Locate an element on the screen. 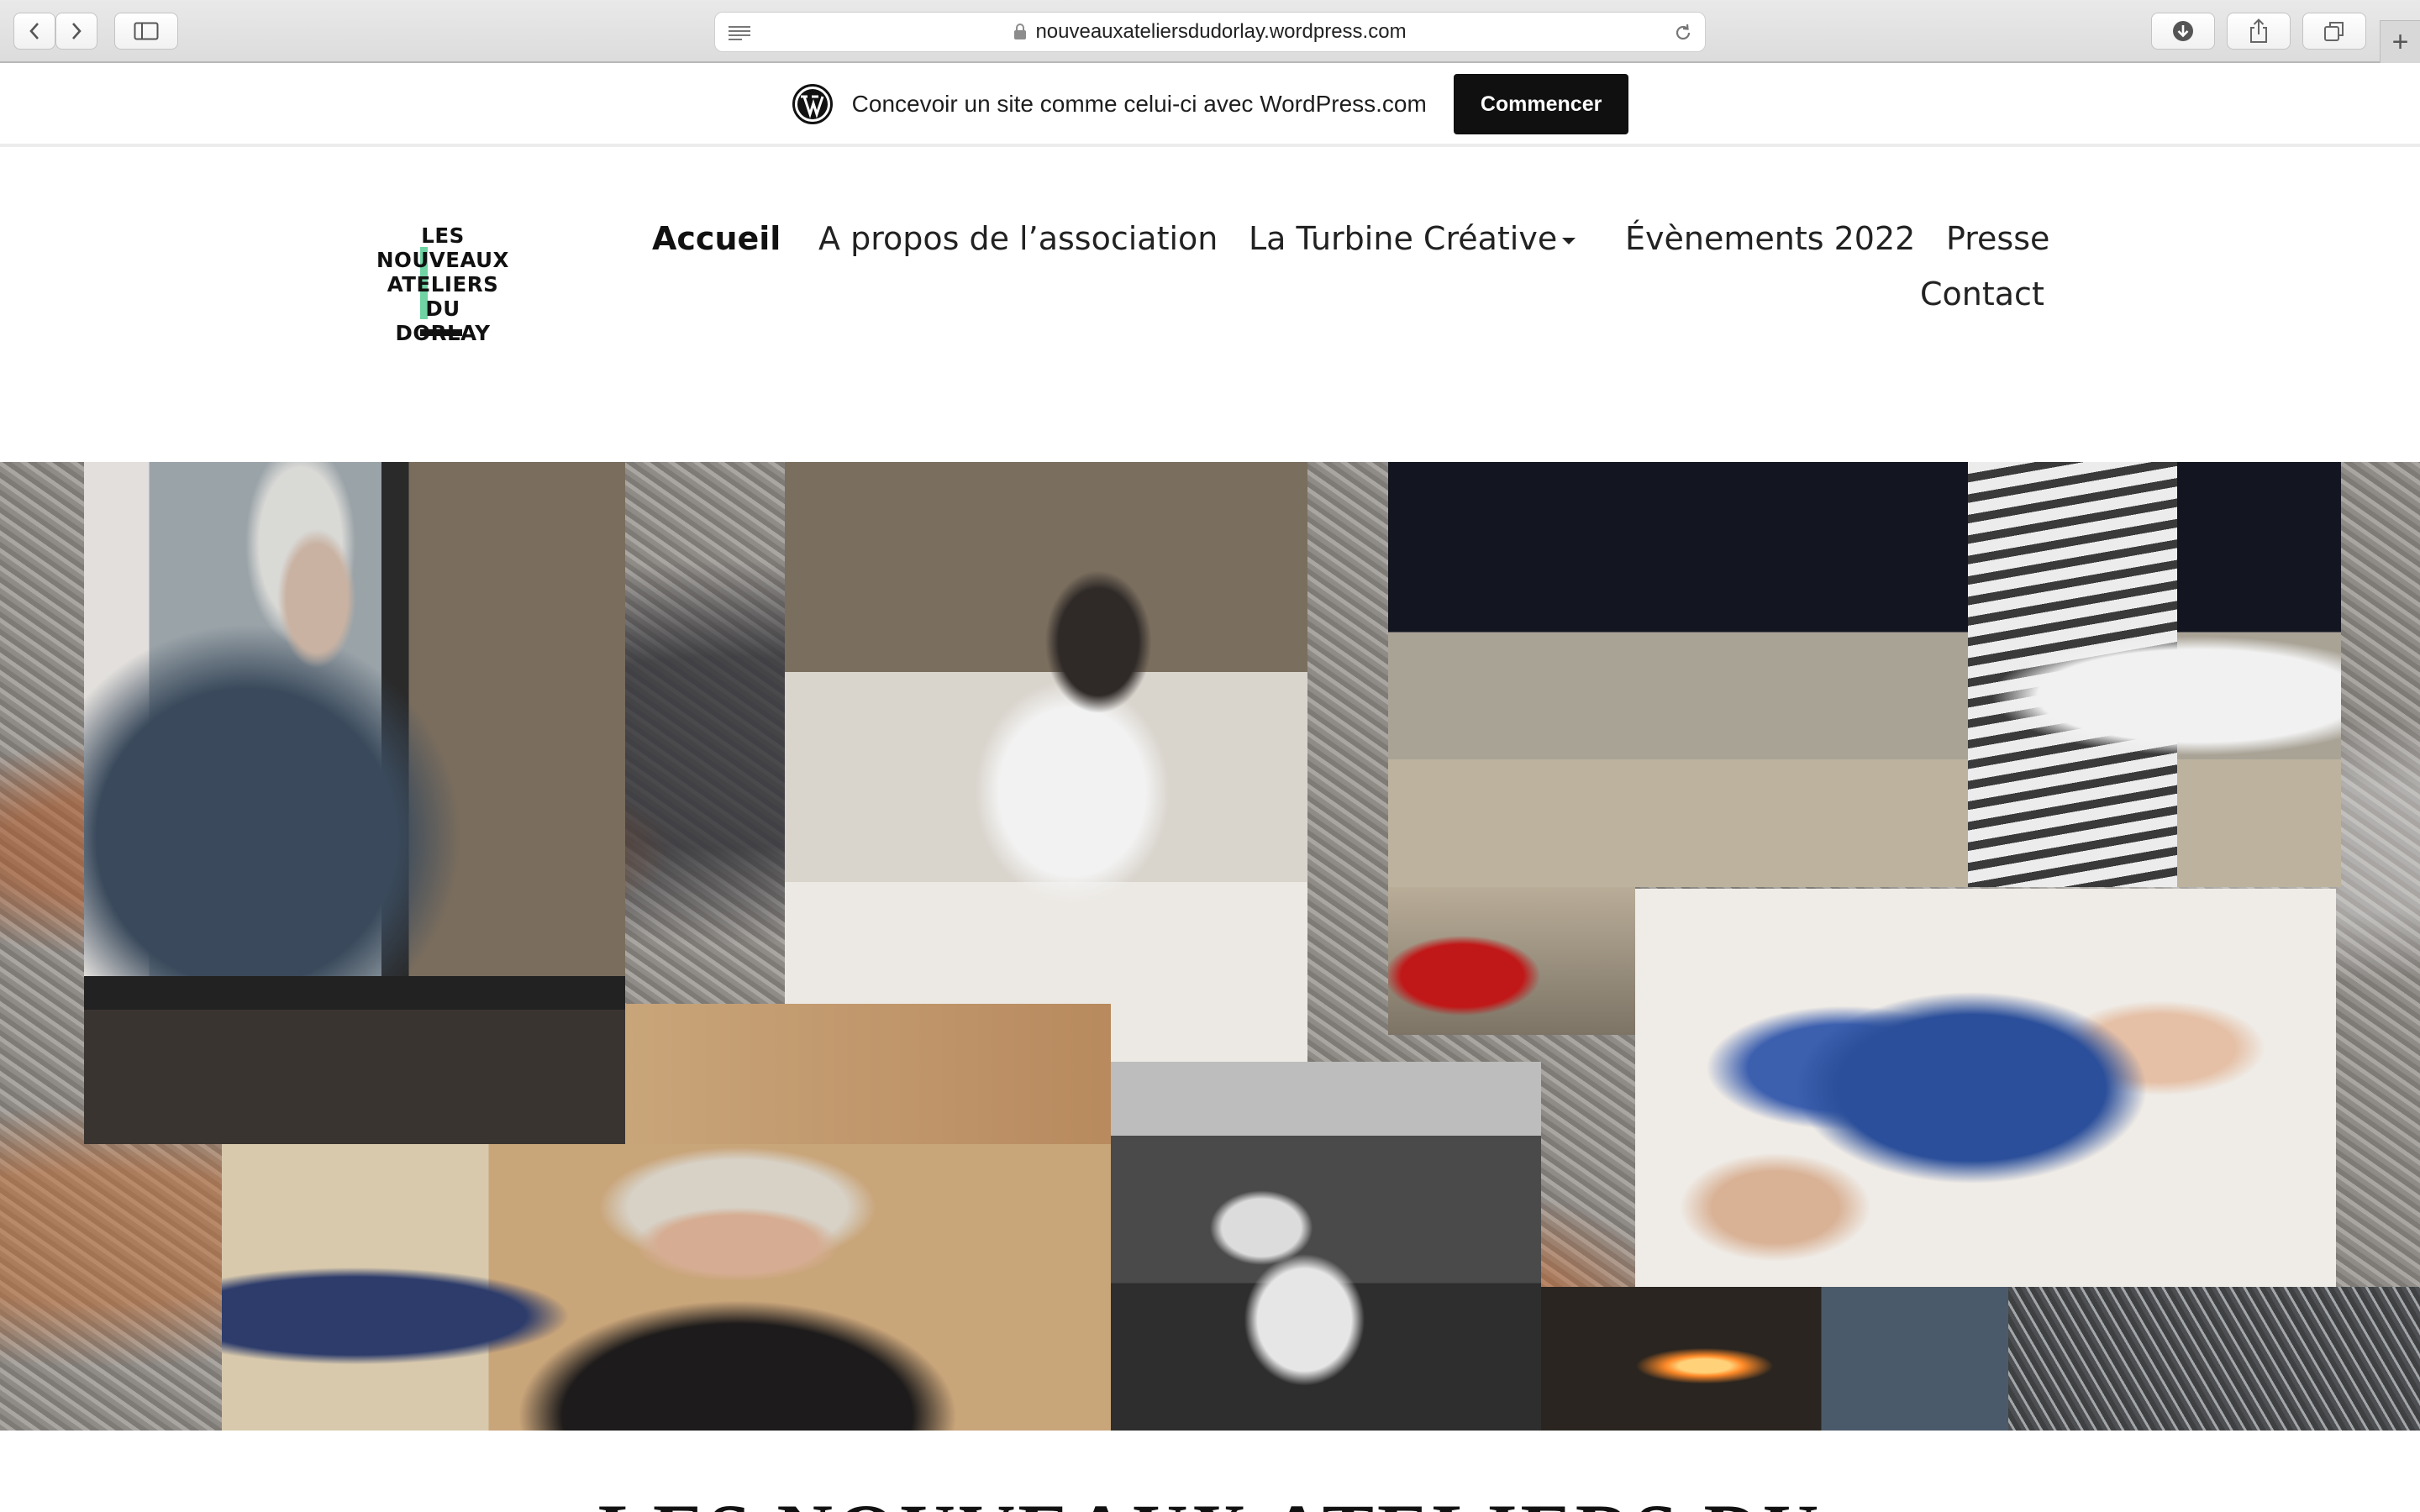 This screenshot has width=2420, height=1512. share-icon is located at coordinates (2258, 30).